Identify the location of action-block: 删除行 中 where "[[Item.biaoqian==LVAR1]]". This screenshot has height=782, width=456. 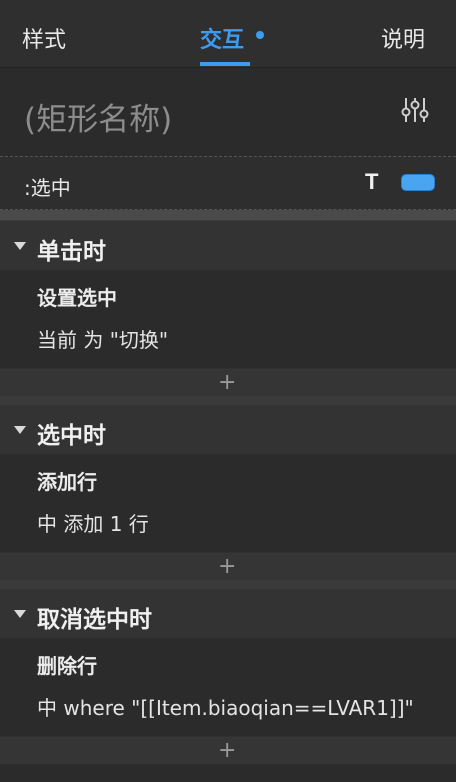
(228, 687).